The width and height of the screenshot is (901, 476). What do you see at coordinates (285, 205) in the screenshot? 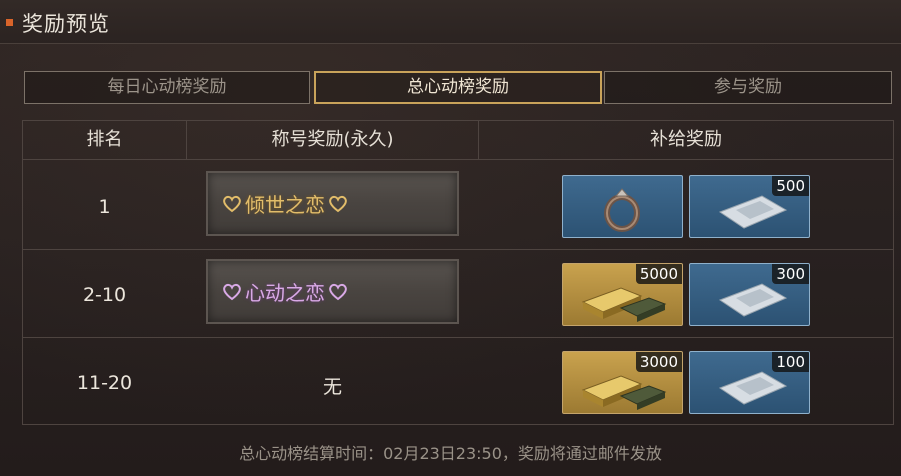
I see `title-name: 倾世之恋` at bounding box center [285, 205].